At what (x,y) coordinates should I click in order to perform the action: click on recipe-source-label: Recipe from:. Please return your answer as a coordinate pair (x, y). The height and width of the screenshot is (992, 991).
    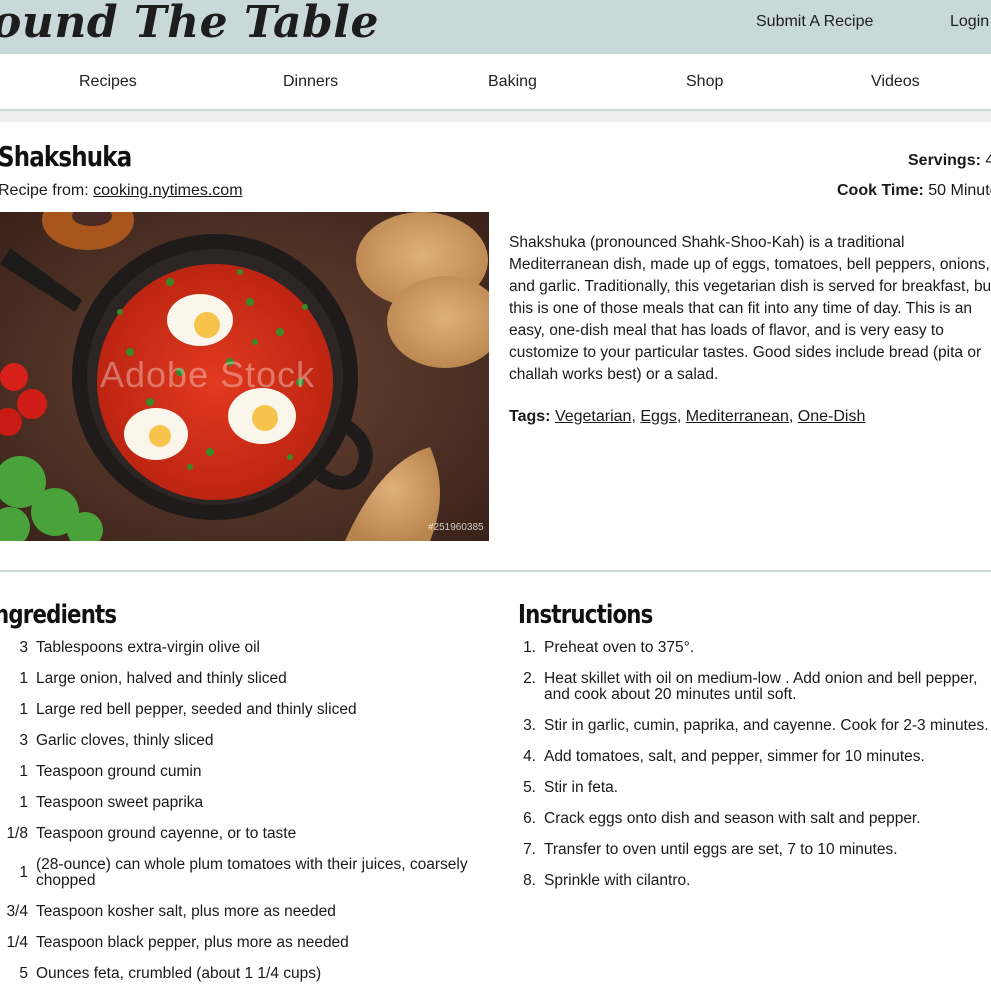
    Looking at the image, I should click on (47, 190).